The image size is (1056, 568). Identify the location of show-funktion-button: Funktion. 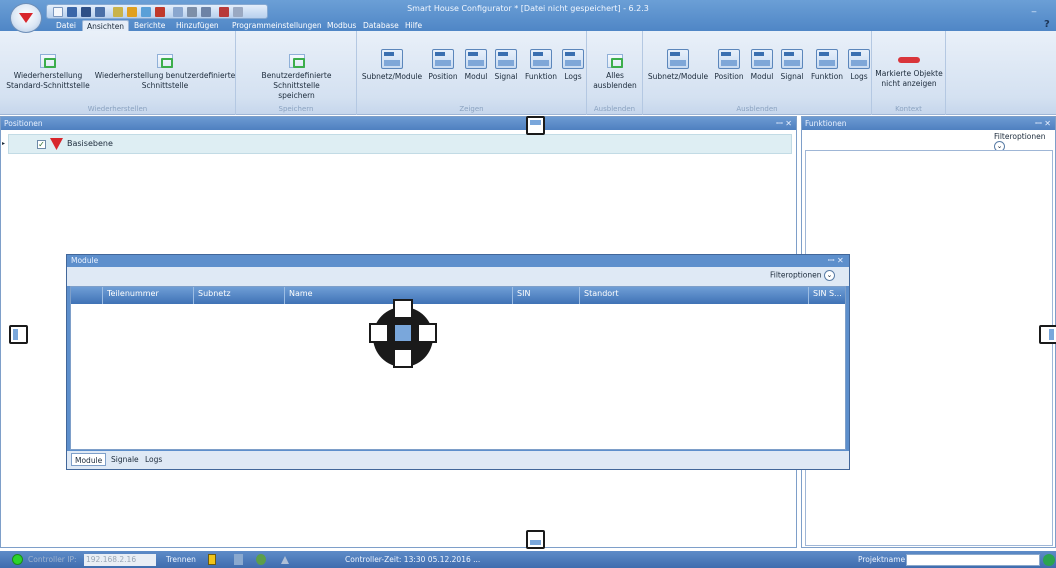
(541, 65).